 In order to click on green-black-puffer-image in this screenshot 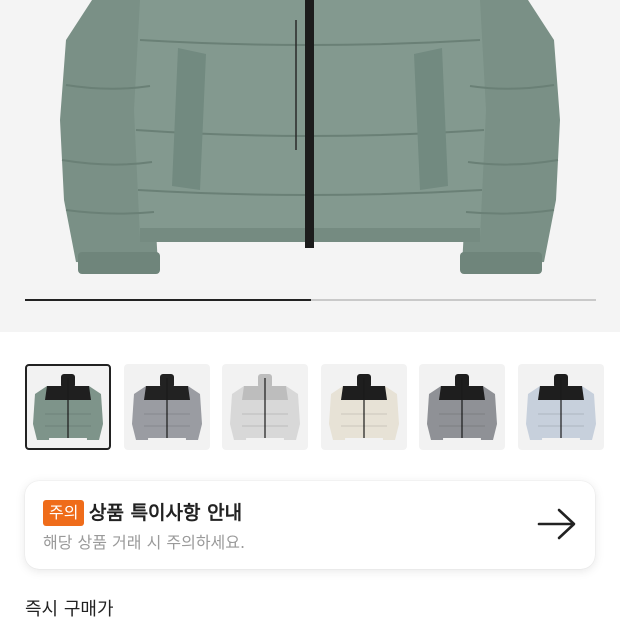, I will do `click(68, 407)`.